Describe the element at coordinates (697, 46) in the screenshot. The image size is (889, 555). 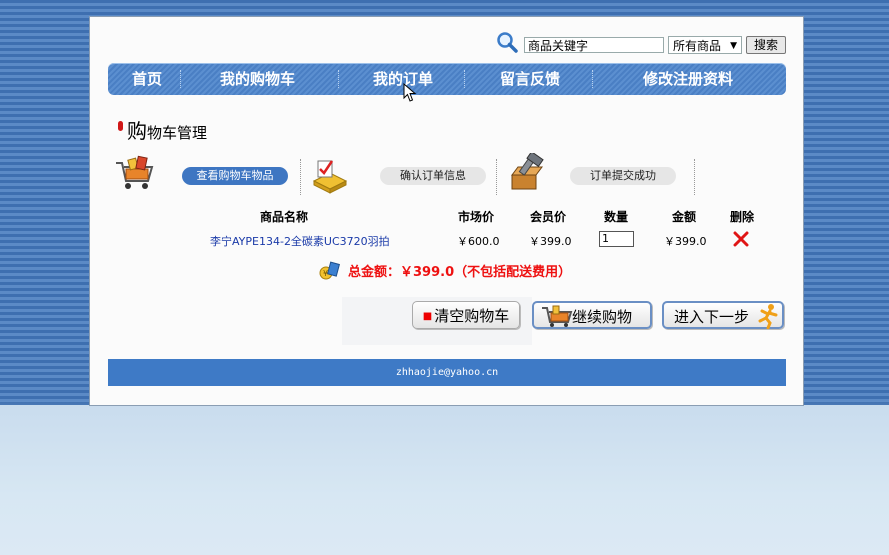
I see `category-selected: 所有商品` at that location.